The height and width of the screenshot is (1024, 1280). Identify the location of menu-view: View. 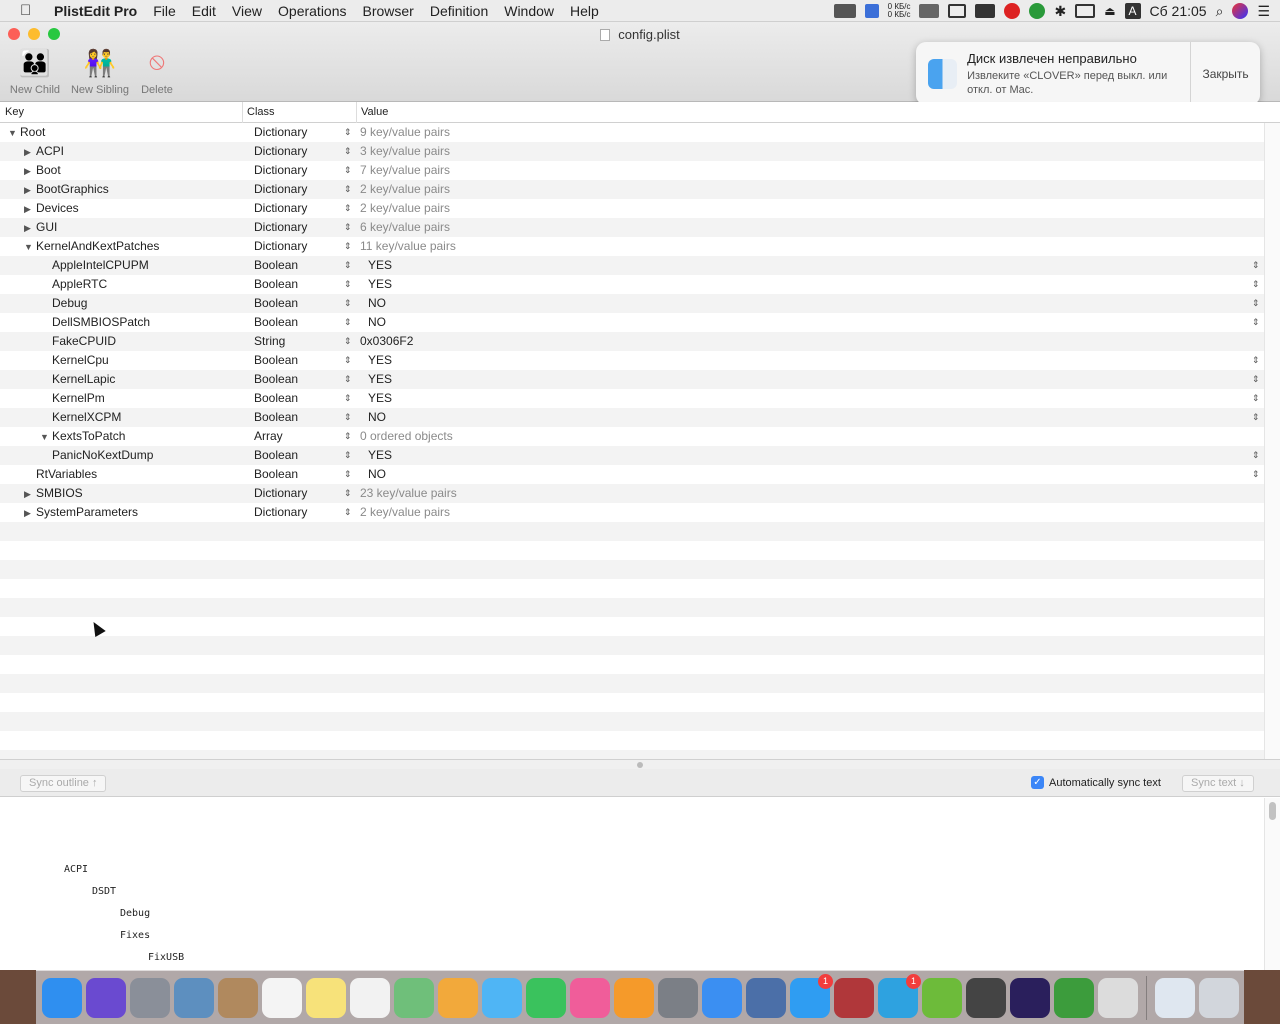
(247, 11).